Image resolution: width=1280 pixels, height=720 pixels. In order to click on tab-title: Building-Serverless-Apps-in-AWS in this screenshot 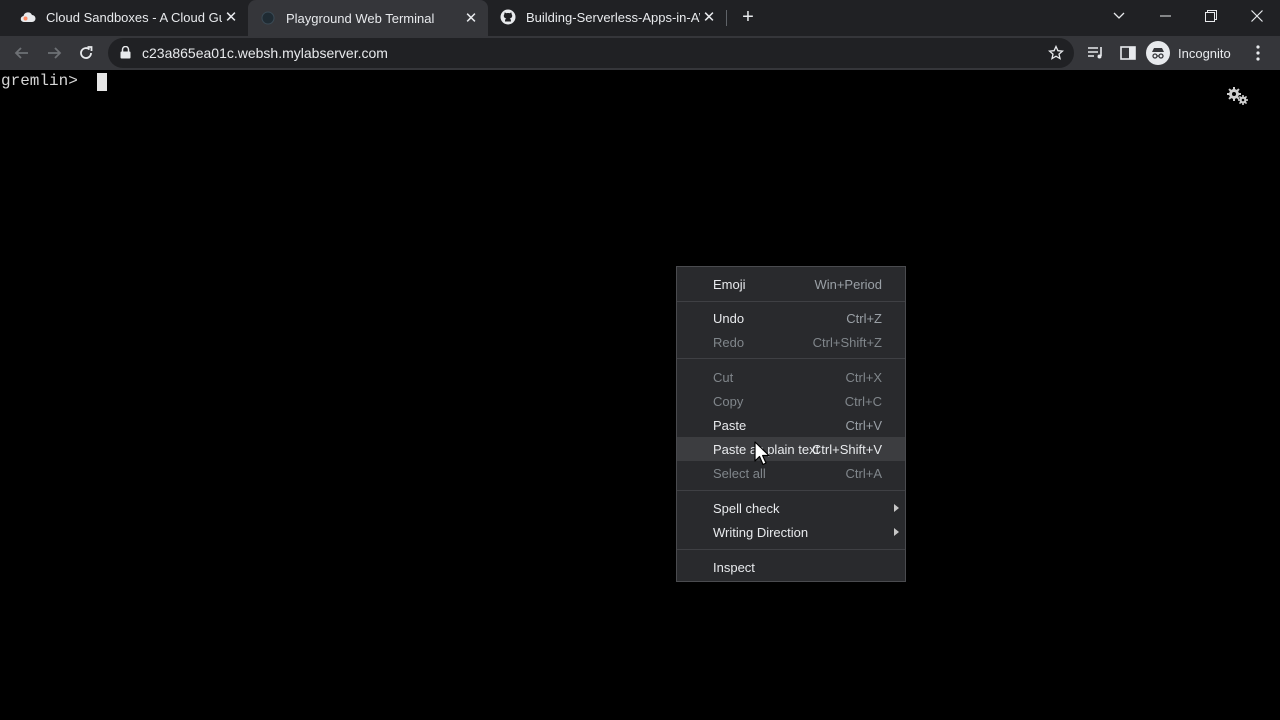, I will do `click(613, 17)`.